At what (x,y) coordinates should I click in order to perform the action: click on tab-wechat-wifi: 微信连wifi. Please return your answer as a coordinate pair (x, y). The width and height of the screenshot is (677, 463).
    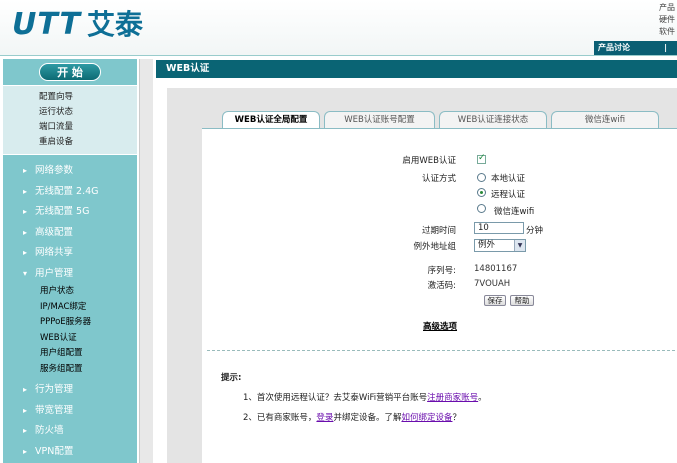
    Looking at the image, I should click on (605, 119).